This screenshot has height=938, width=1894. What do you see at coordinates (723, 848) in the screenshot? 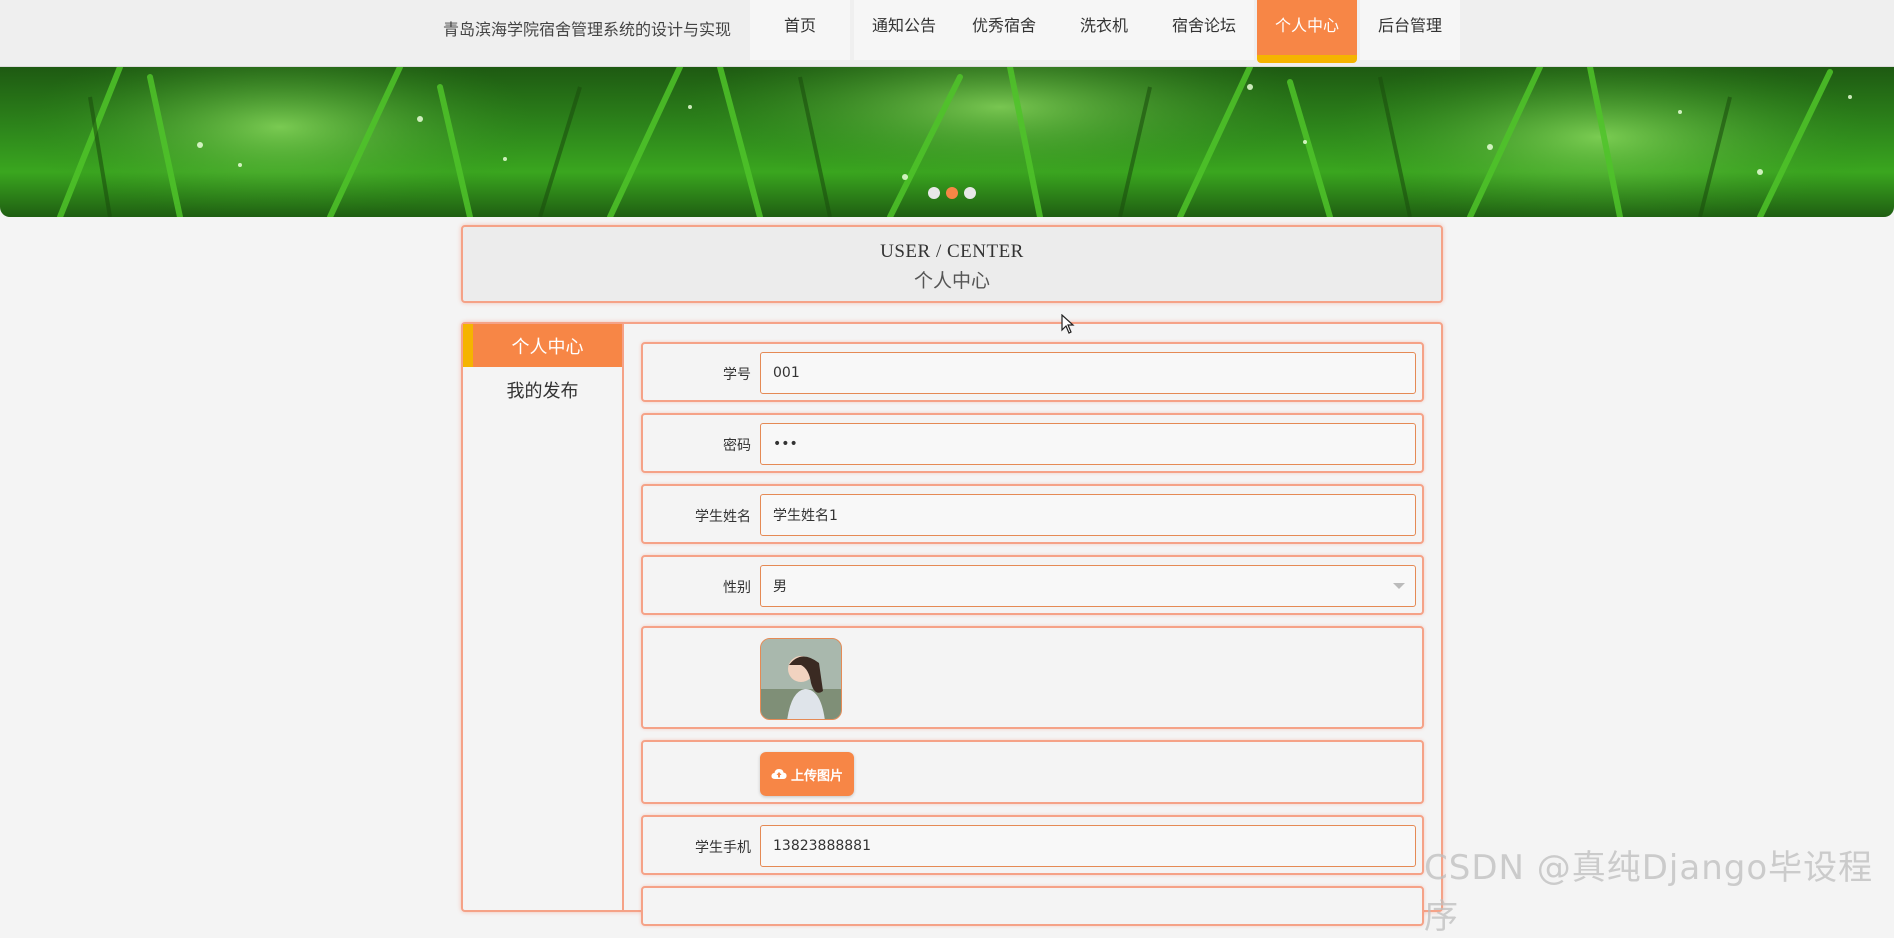
I see `phone-label: 学生手机` at bounding box center [723, 848].